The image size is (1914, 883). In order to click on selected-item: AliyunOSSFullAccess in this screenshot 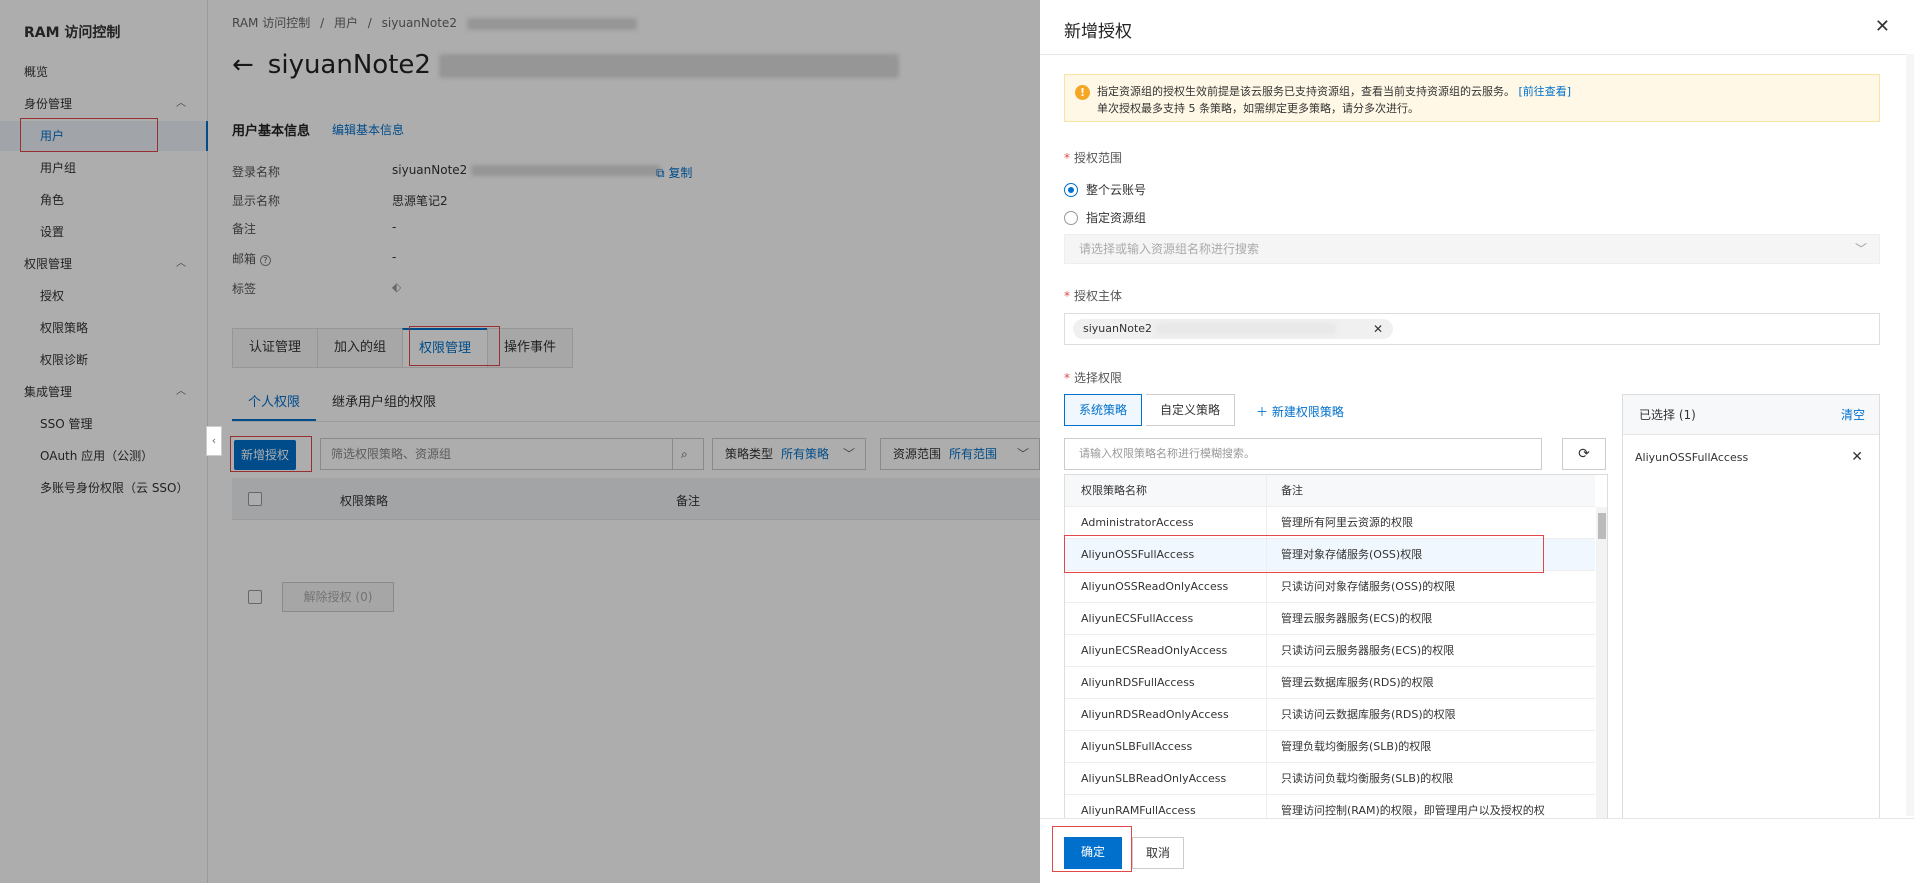, I will do `click(1692, 457)`.